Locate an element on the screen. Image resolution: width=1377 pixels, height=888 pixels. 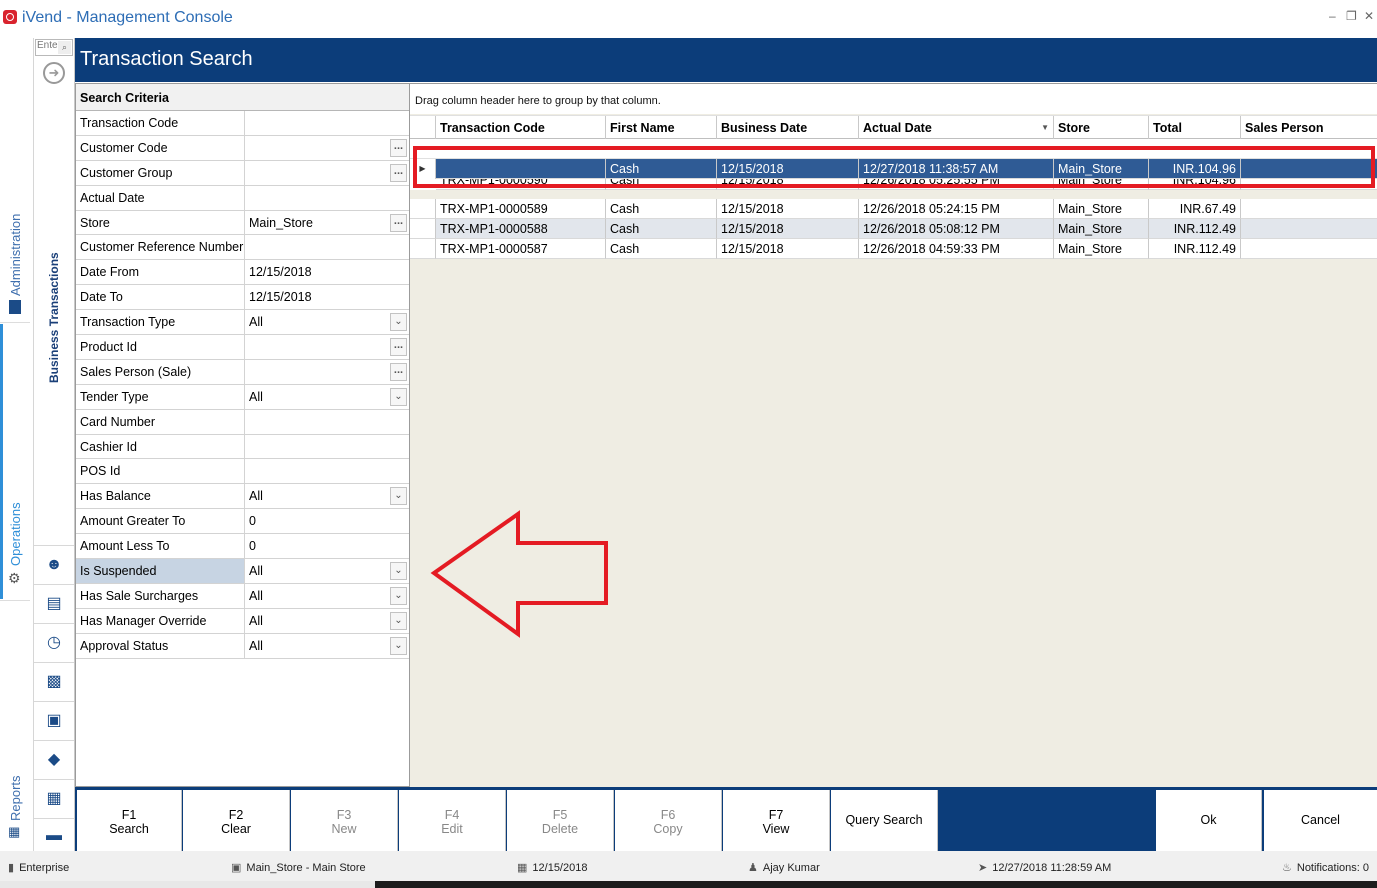
criteria-row-amount-greater-to: Amount Greater To 0 is located at coordinates (242, 522).